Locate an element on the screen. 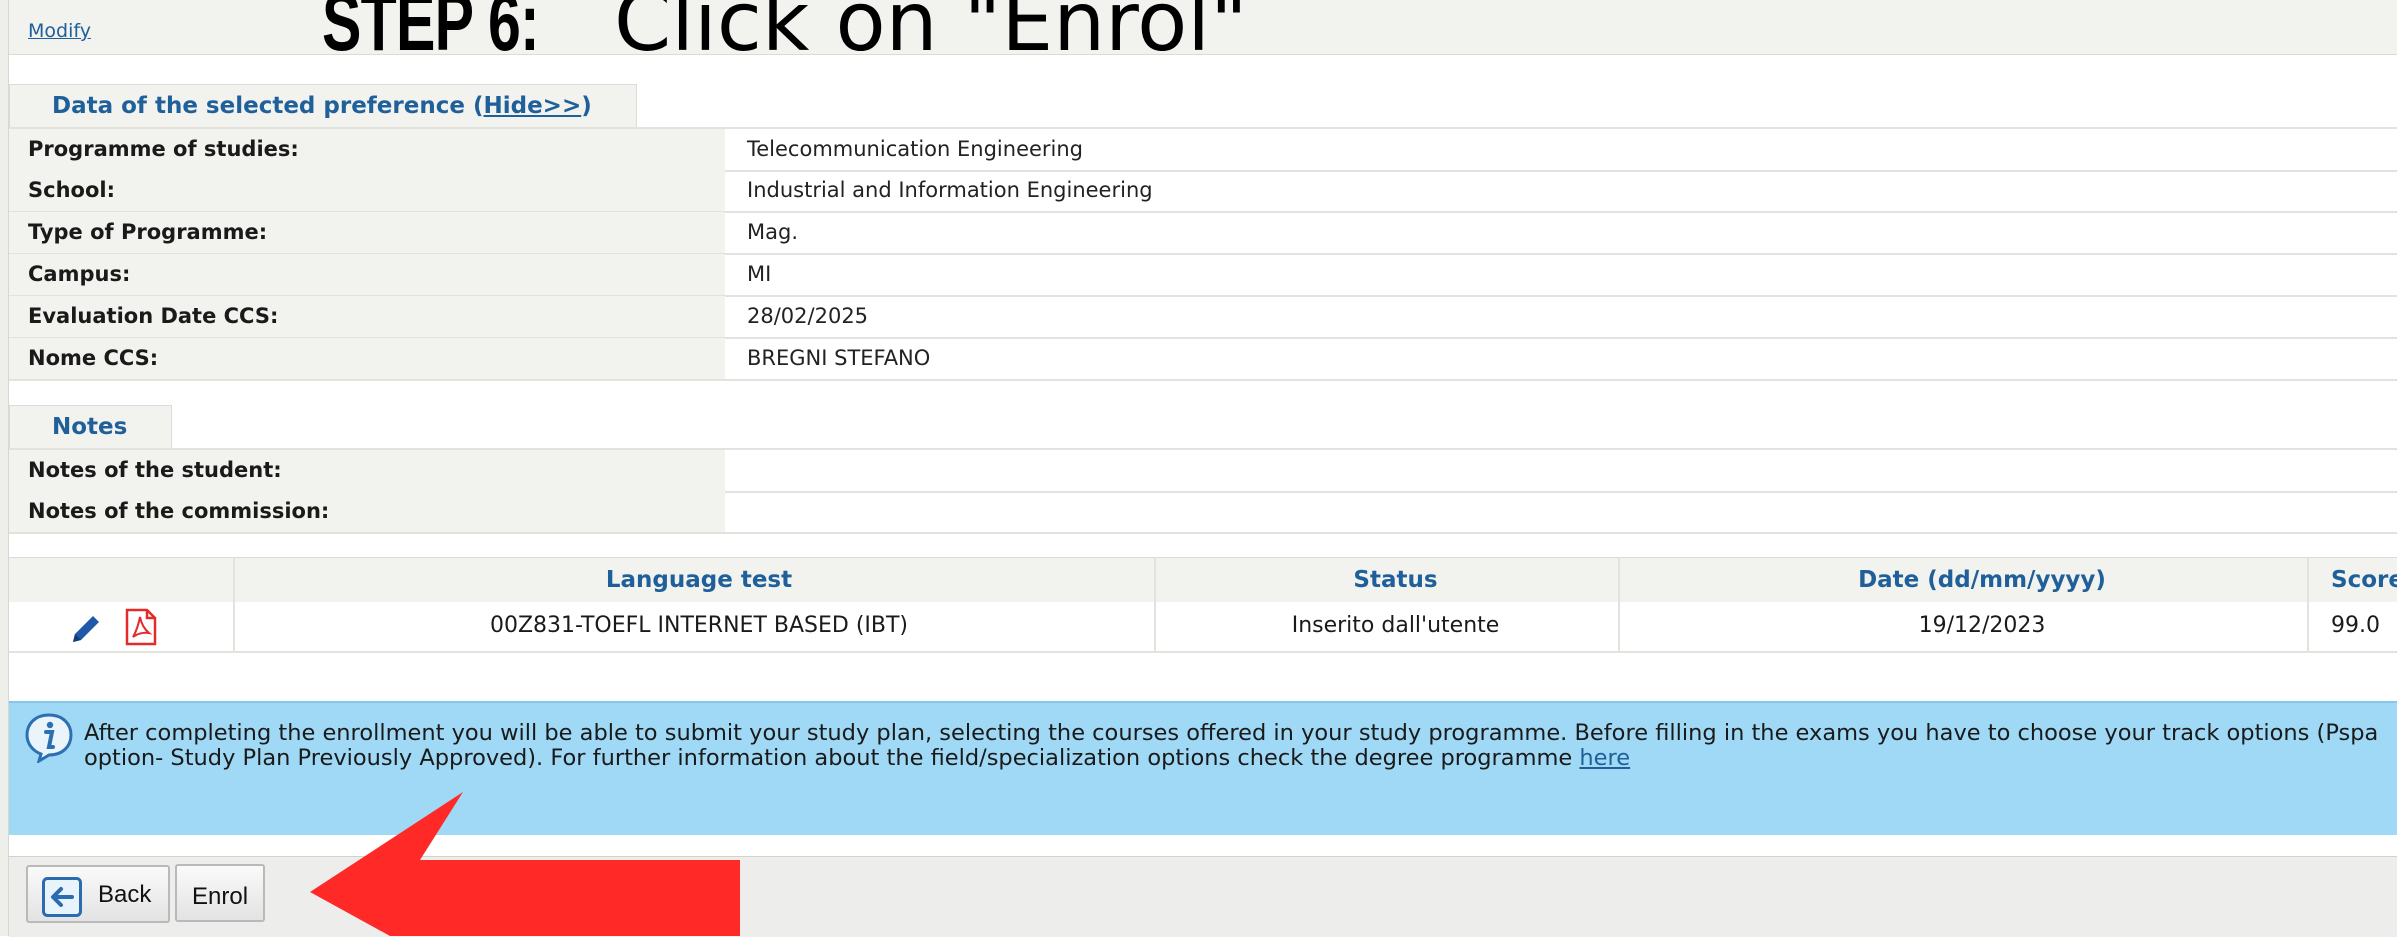 The height and width of the screenshot is (937, 2397). field-value: BREGNI STEFANO is located at coordinates (839, 358).